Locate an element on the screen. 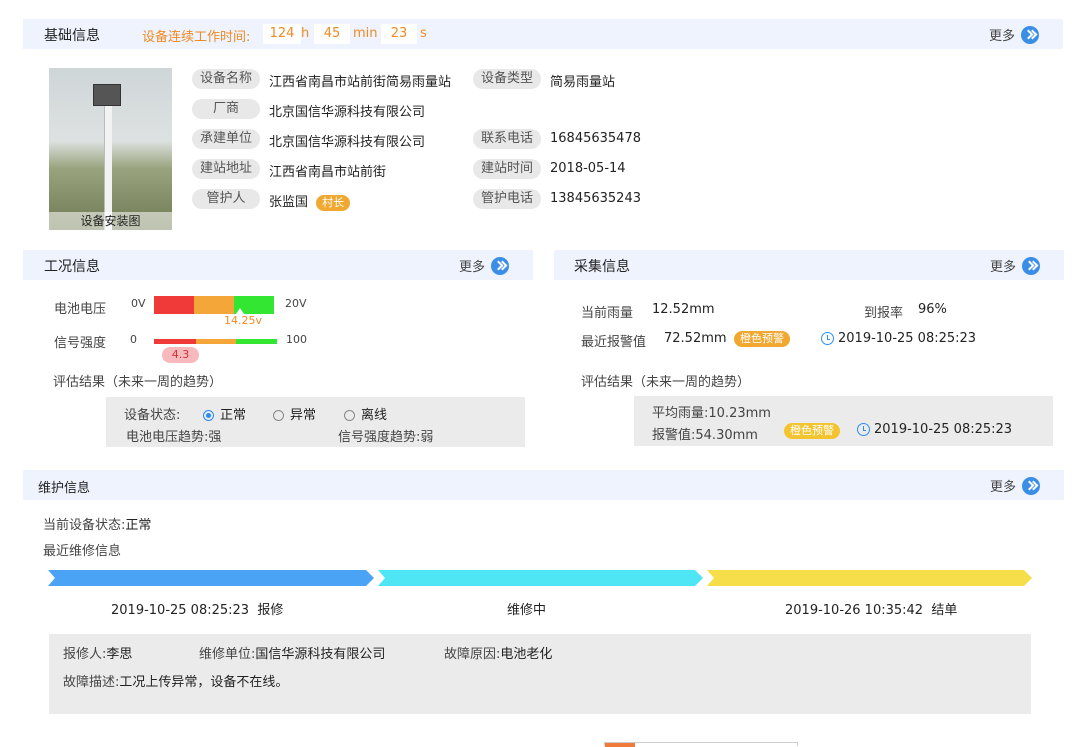  battery-label: 电池电压 is located at coordinates (80, 309).